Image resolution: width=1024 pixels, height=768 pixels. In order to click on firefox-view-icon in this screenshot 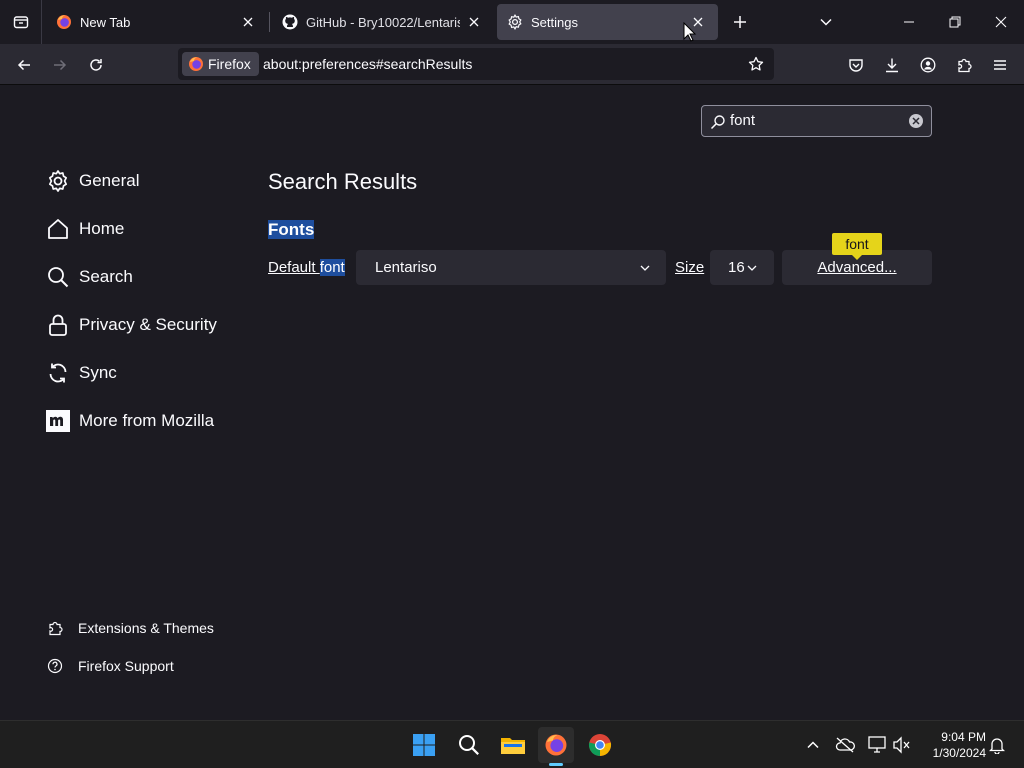, I will do `click(20, 22)`.